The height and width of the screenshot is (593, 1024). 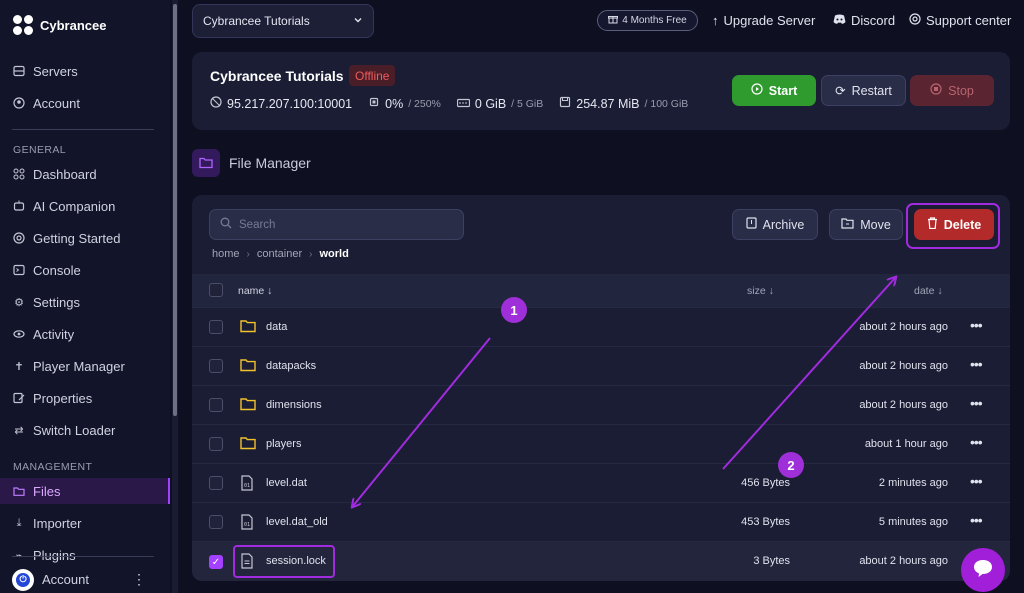 I want to click on table-row: datapacks about 2 hours ago •••, so click(x=601, y=365).